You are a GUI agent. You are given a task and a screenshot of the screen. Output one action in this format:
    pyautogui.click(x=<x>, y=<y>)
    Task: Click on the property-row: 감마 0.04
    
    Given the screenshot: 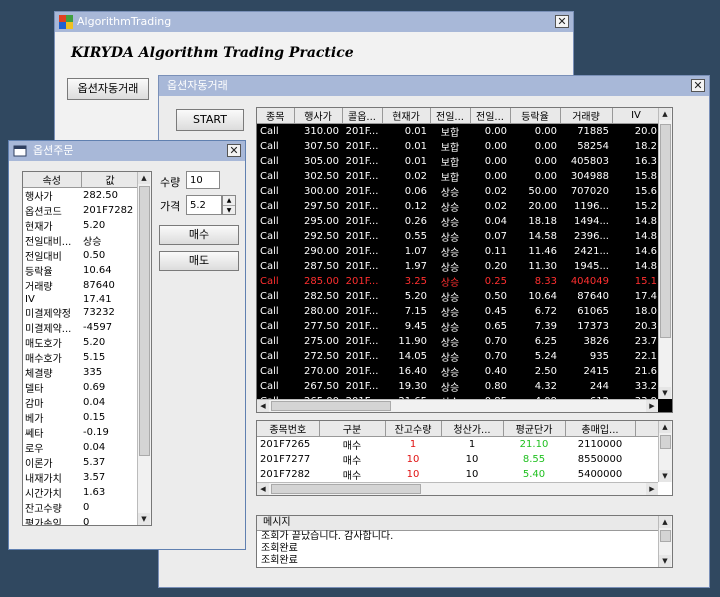 What is the action you would take?
    pyautogui.click(x=81, y=402)
    